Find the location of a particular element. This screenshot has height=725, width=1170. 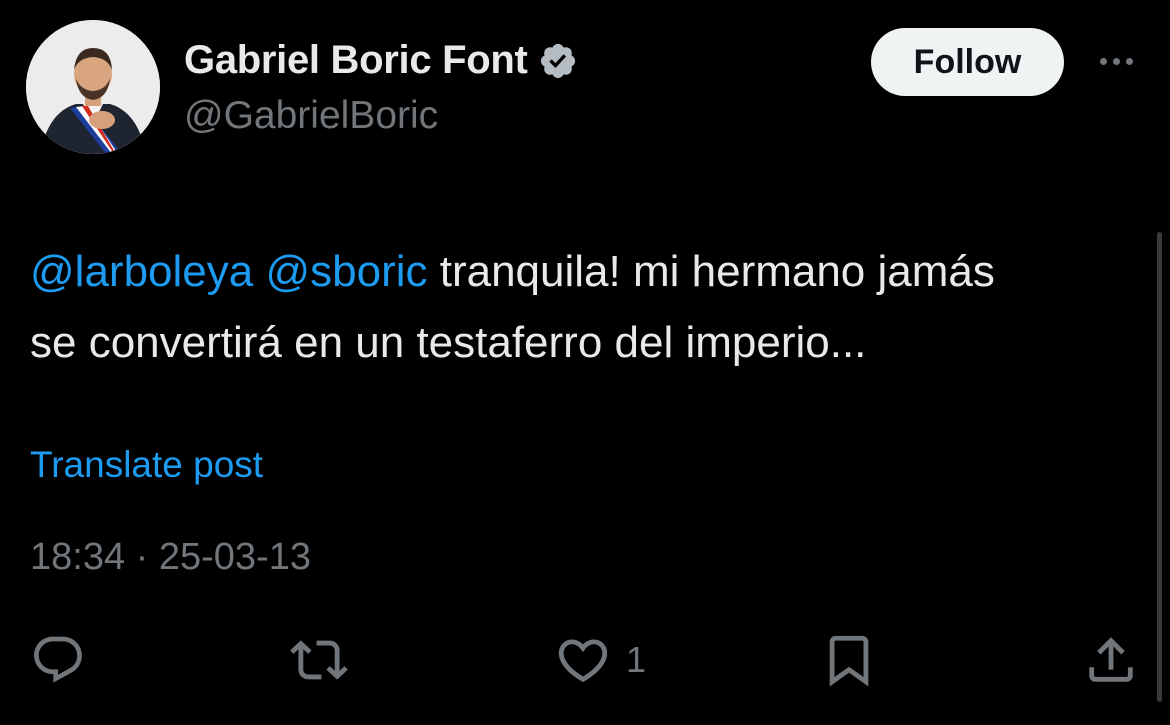

share-icon is located at coordinates (1111, 659).